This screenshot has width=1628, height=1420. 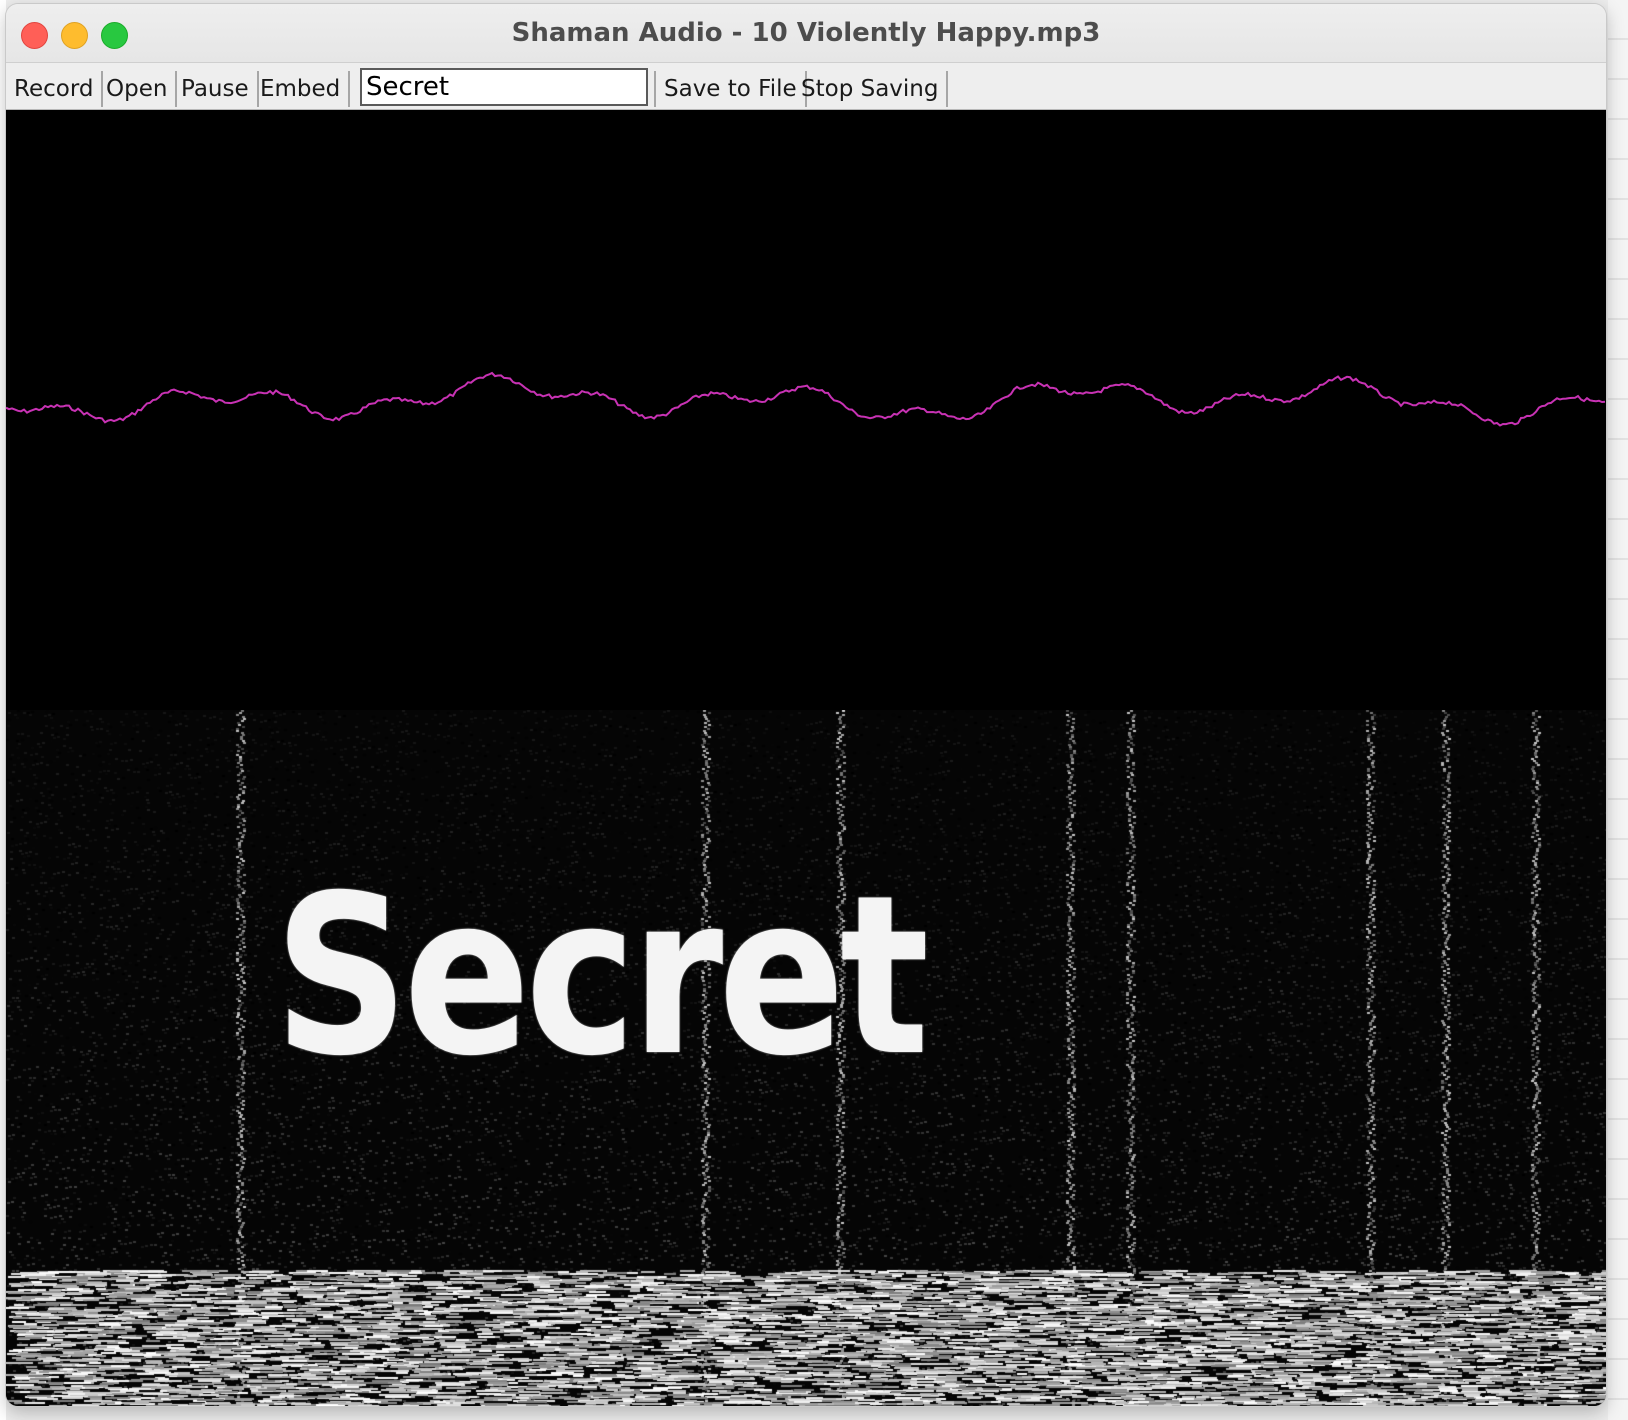 I want to click on record-button: Record, so click(x=55, y=89).